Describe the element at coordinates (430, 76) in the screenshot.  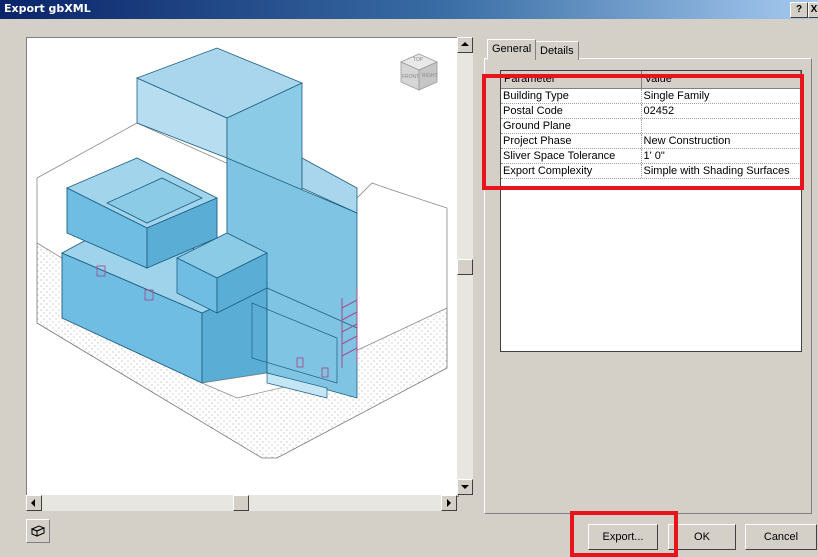
I see `view-cube-right-label: RIGHT` at that location.